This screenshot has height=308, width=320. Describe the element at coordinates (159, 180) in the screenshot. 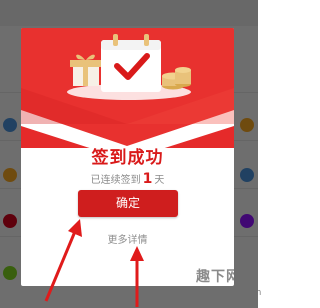

I see `streak-suffix: 天` at that location.